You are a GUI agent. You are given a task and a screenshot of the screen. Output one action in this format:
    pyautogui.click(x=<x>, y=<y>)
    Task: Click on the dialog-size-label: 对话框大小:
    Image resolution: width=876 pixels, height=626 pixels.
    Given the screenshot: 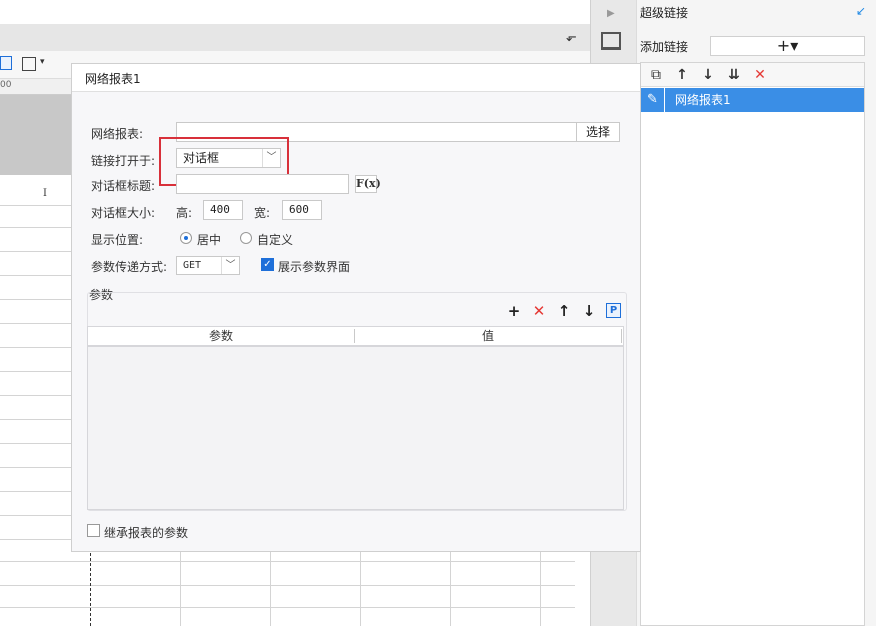 What is the action you would take?
    pyautogui.click(x=123, y=213)
    